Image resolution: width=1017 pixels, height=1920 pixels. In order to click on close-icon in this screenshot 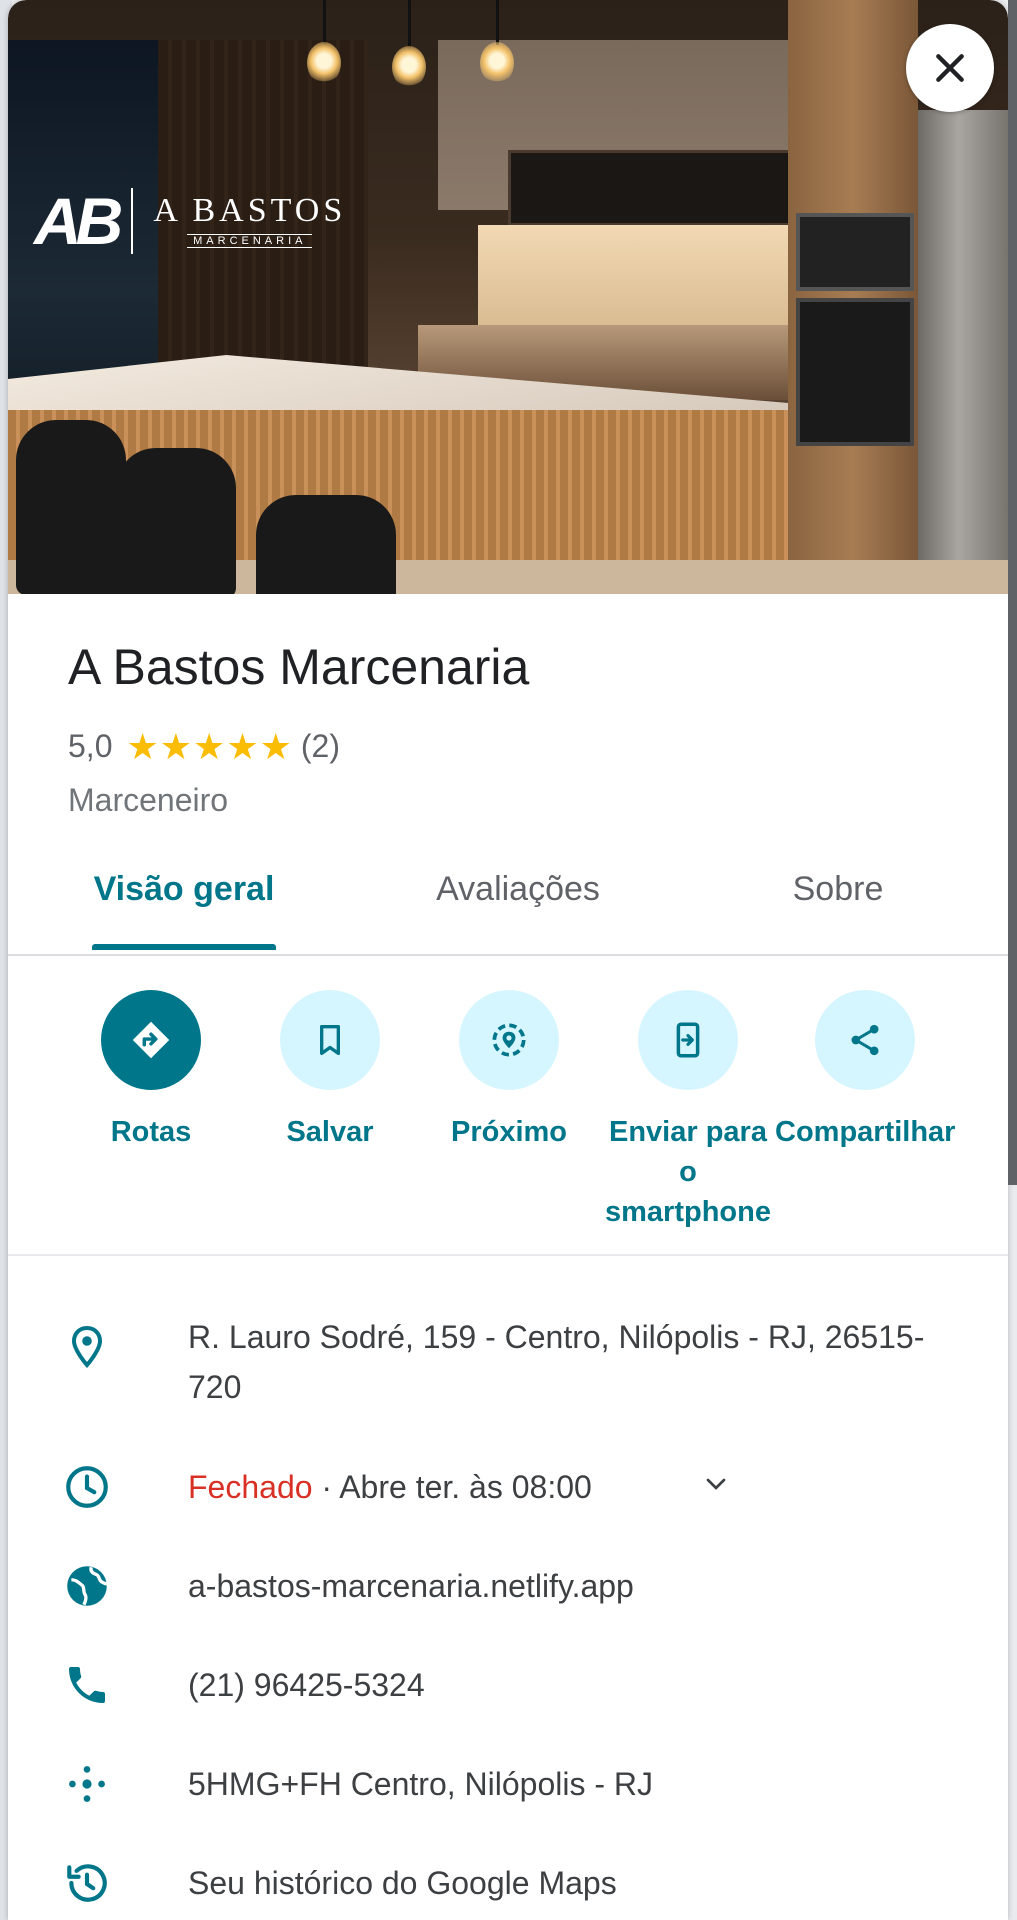, I will do `click(950, 68)`.